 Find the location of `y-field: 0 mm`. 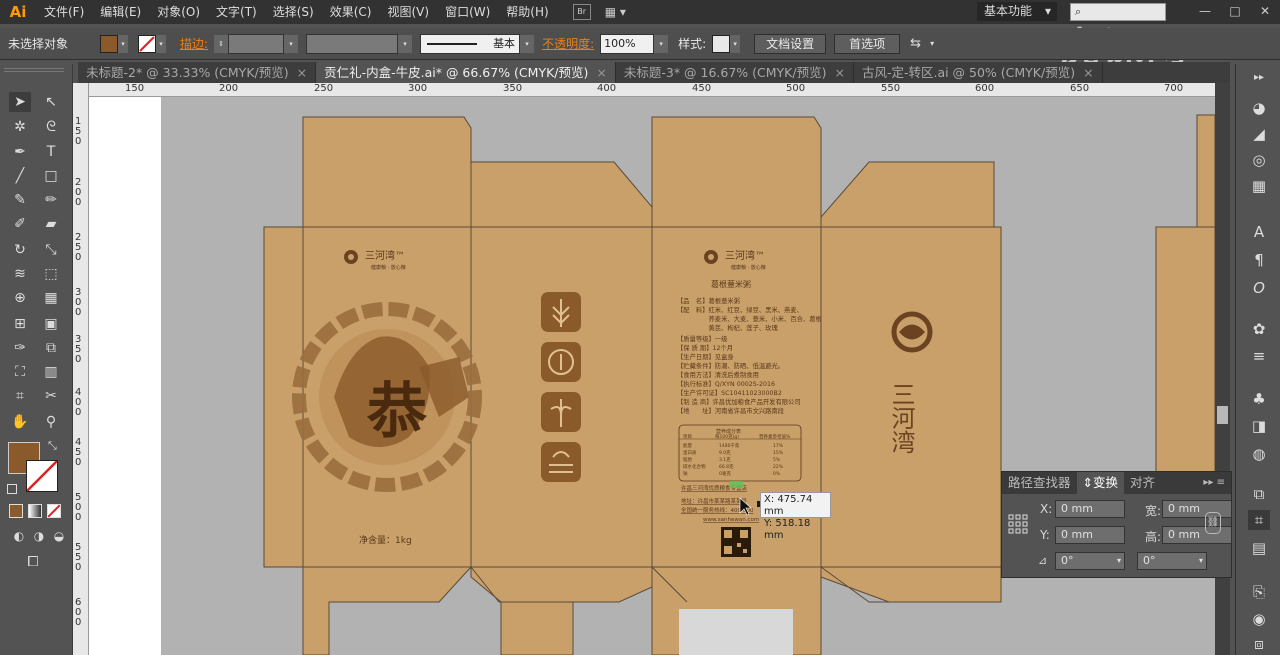

y-field: 0 mm is located at coordinates (1090, 535).